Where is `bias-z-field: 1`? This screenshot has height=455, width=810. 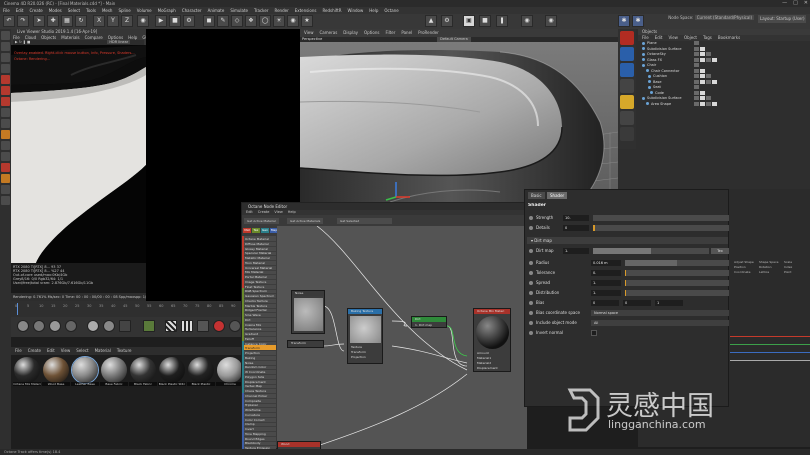
bias-z-field: 1 is located at coordinates (669, 303).